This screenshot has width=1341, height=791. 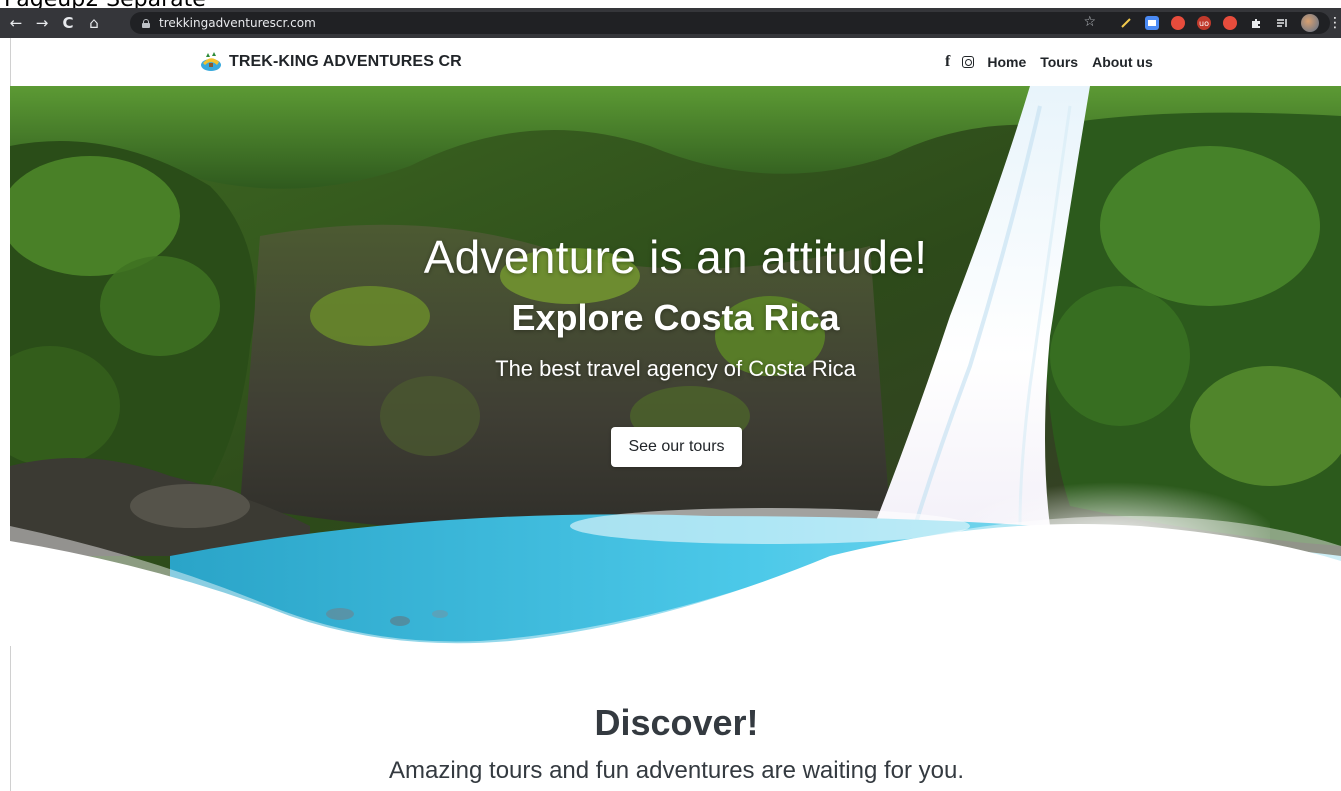 I want to click on bookmark-star-icon: ☆, so click(x=1089, y=22).